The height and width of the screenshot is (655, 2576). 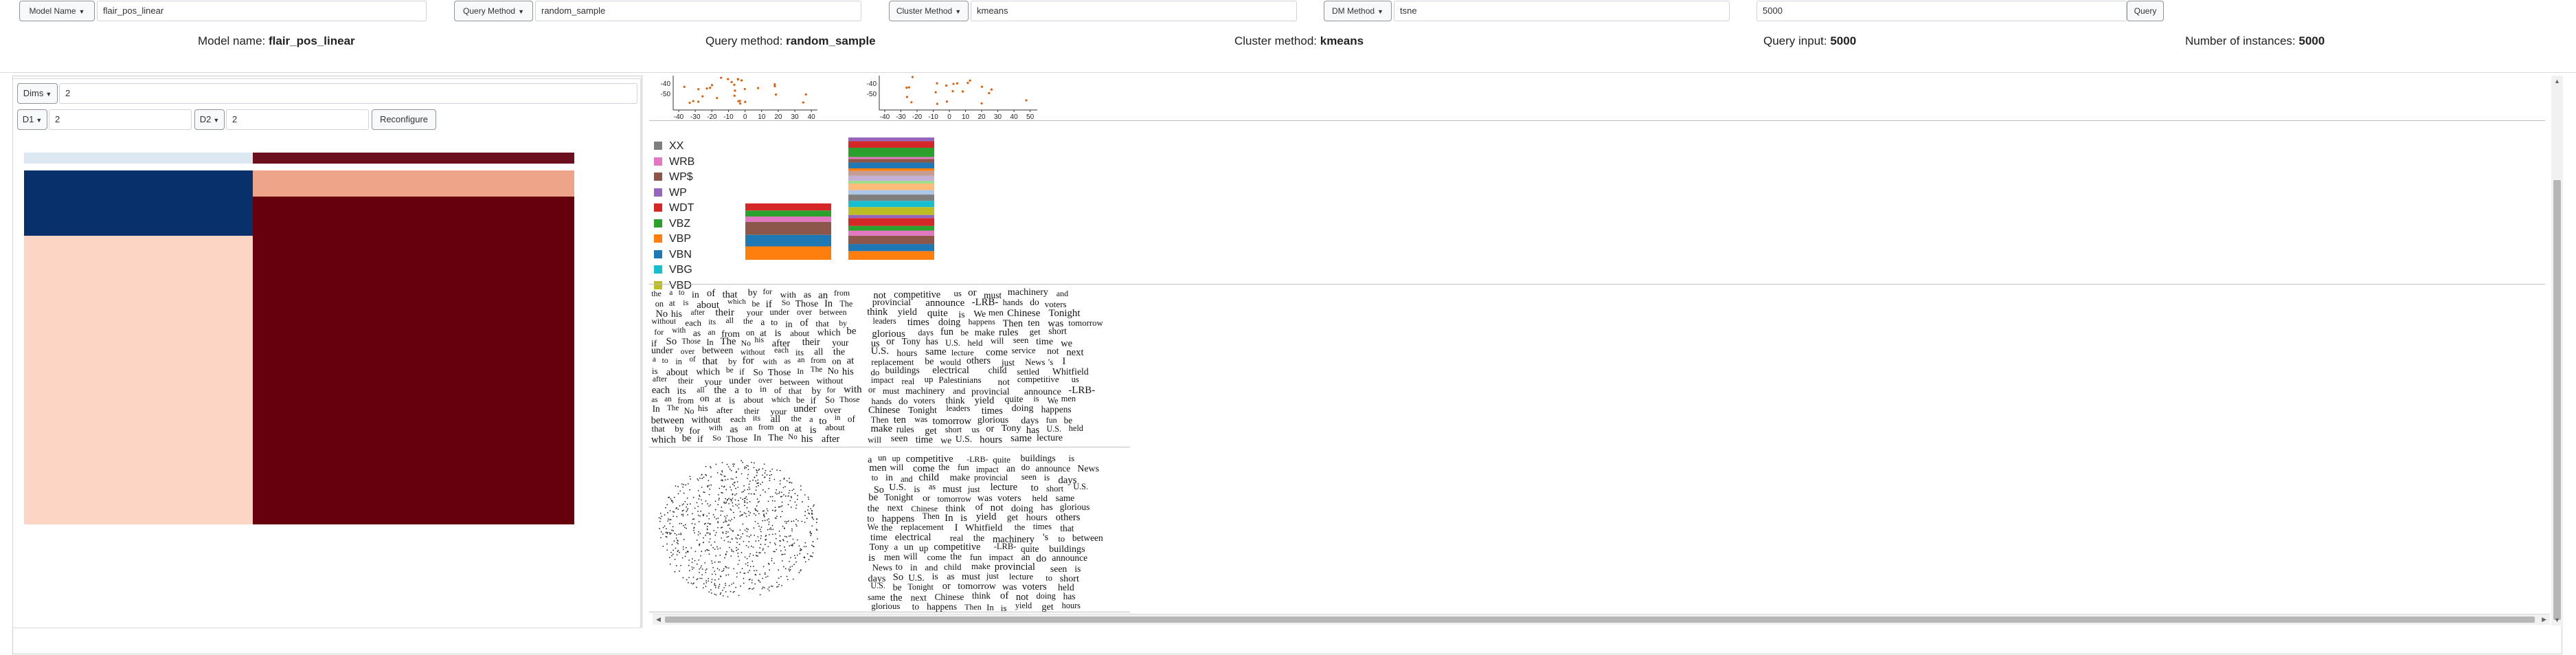 What do you see at coordinates (898, 497) in the screenshot?
I see `word-cloud-word: Tonight` at bounding box center [898, 497].